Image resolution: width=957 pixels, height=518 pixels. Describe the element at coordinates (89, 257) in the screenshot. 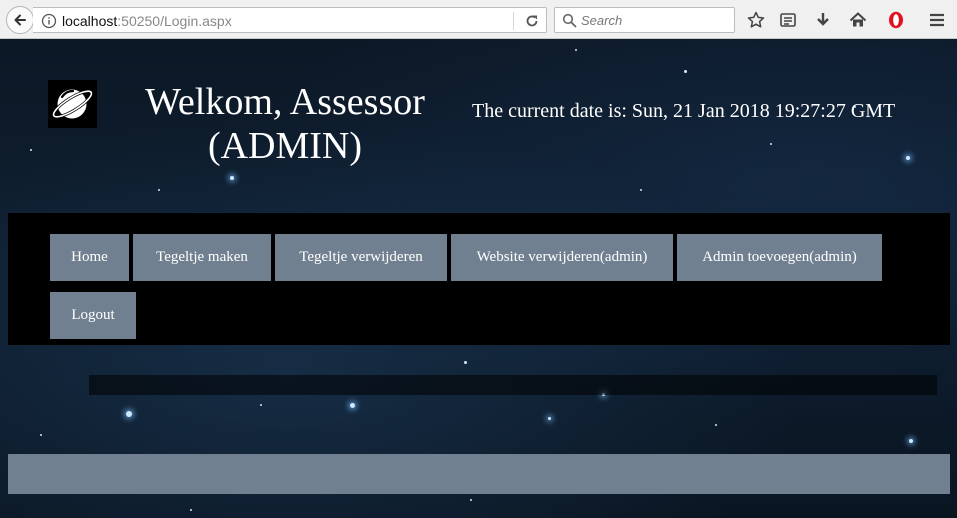

I see `nav-home-button: Home` at that location.